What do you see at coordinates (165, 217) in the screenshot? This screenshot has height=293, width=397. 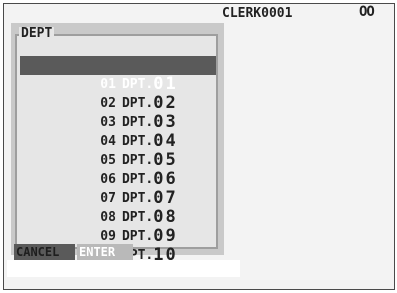 I see `dept-code: 08` at bounding box center [165, 217].